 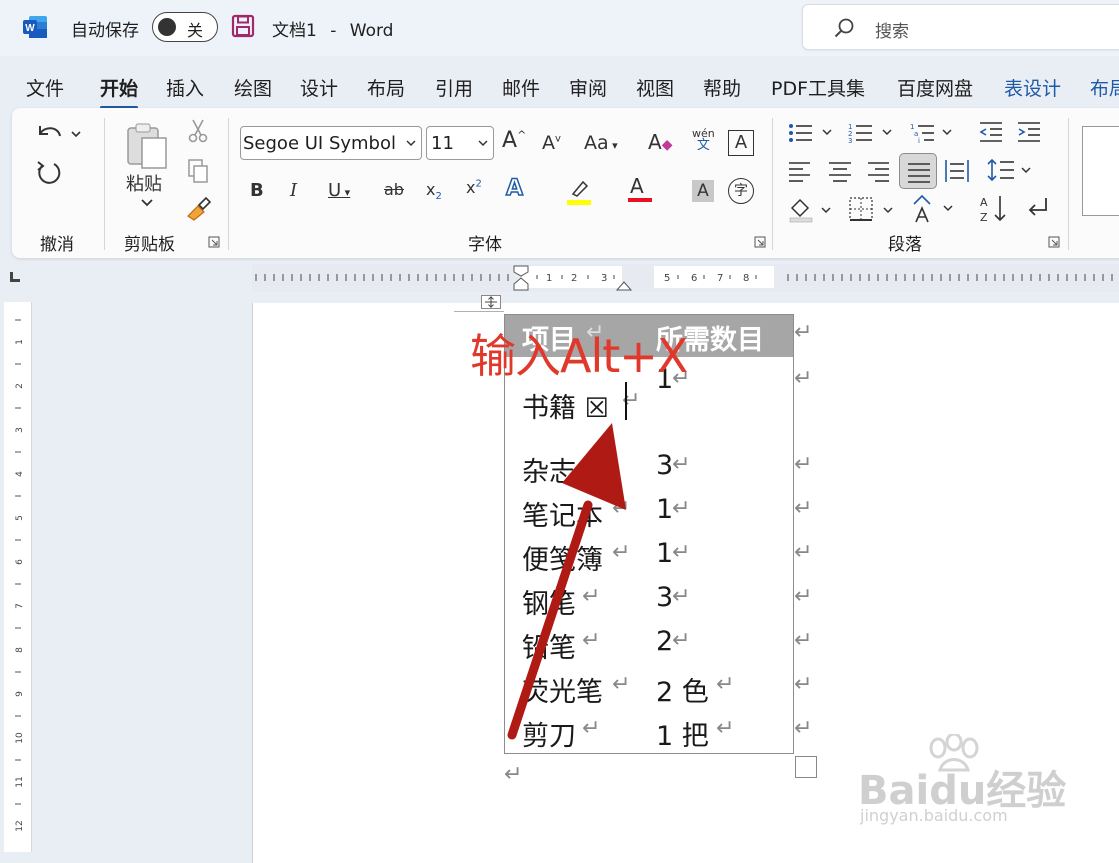 I want to click on font-launcher-icon, so click(x=760, y=242).